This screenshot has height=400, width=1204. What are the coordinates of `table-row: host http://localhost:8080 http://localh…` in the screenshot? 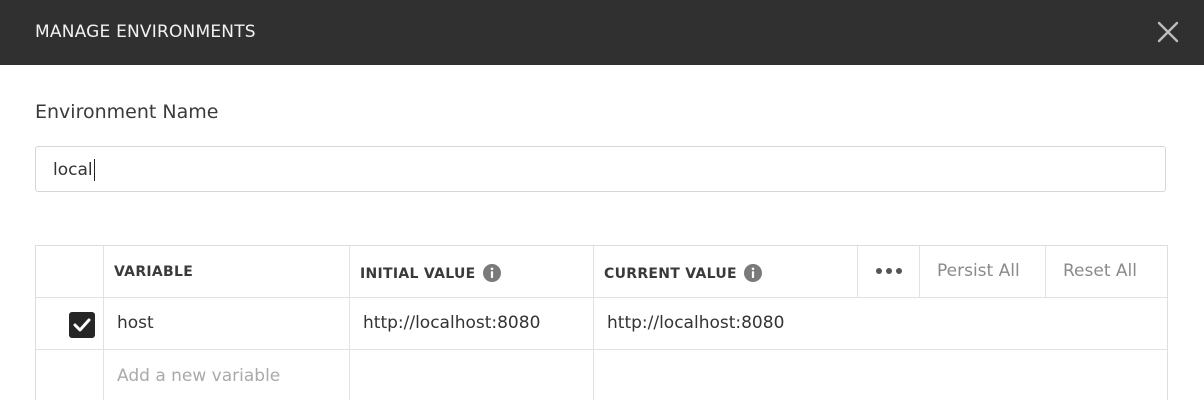 It's located at (601, 324).